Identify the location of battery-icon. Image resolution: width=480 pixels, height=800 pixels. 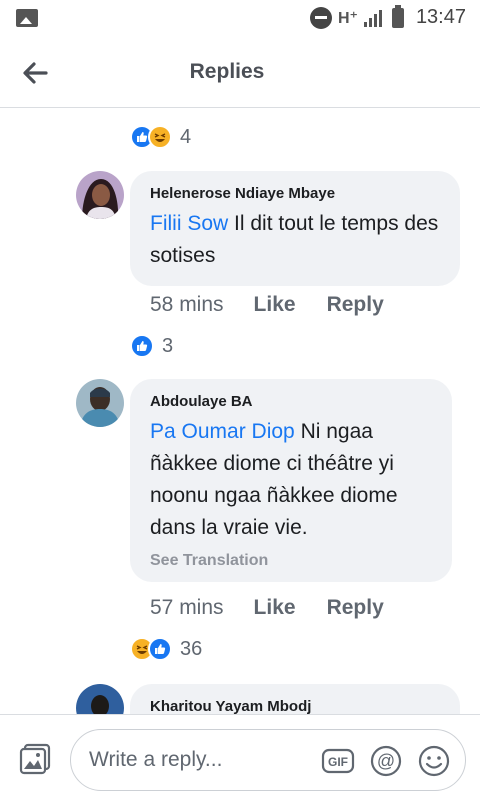
(397, 16).